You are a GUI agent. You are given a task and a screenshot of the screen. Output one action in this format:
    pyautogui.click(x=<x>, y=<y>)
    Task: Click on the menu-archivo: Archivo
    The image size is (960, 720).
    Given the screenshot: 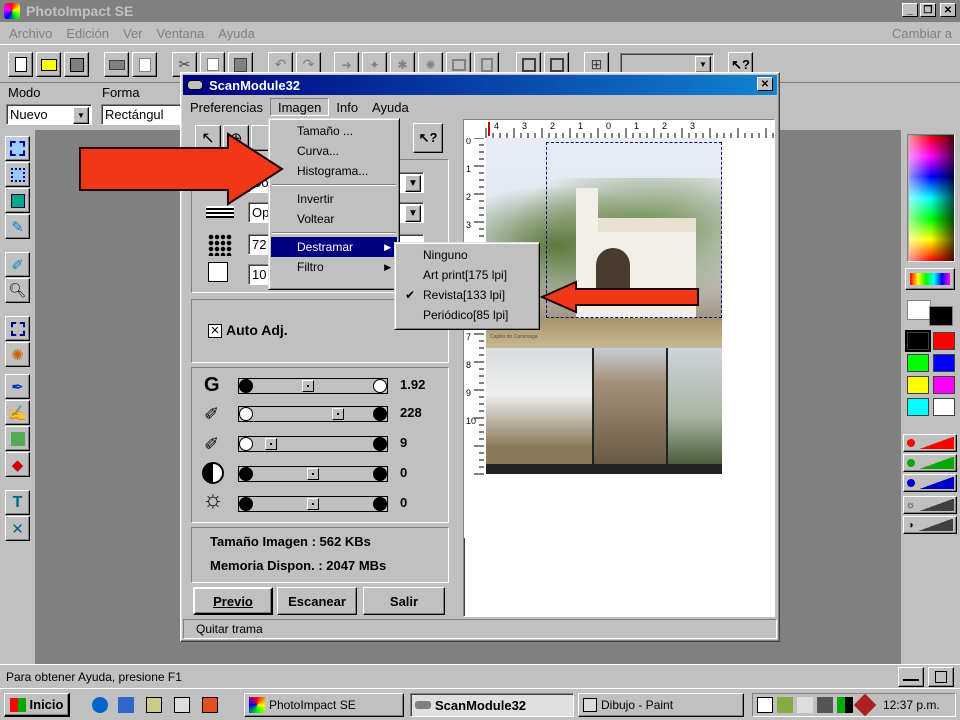 What is the action you would take?
    pyautogui.click(x=30, y=33)
    